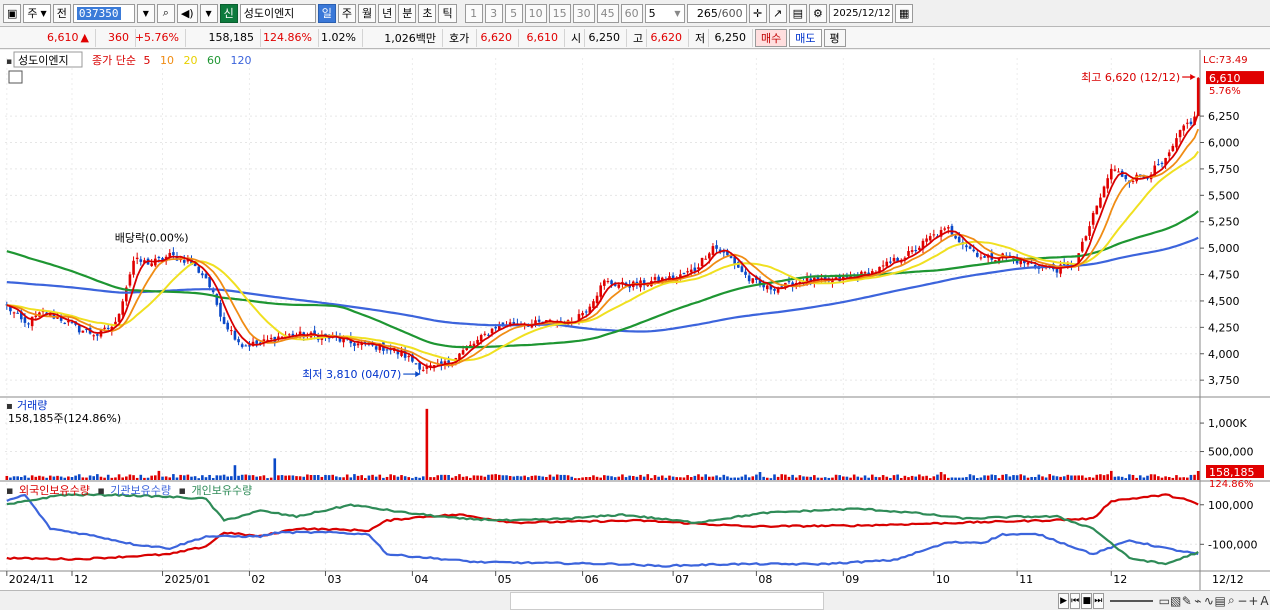  Describe the element at coordinates (664, 13) in the screenshot. I see `interval-select: 5 ▼` at that location.